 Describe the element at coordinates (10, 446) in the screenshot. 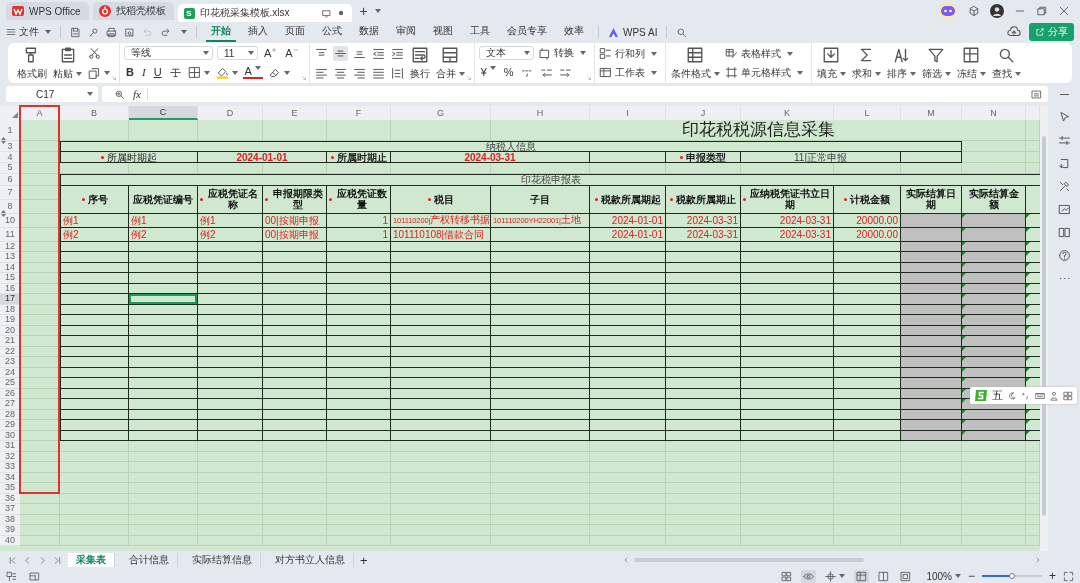

I see `row-header: 31` at that location.